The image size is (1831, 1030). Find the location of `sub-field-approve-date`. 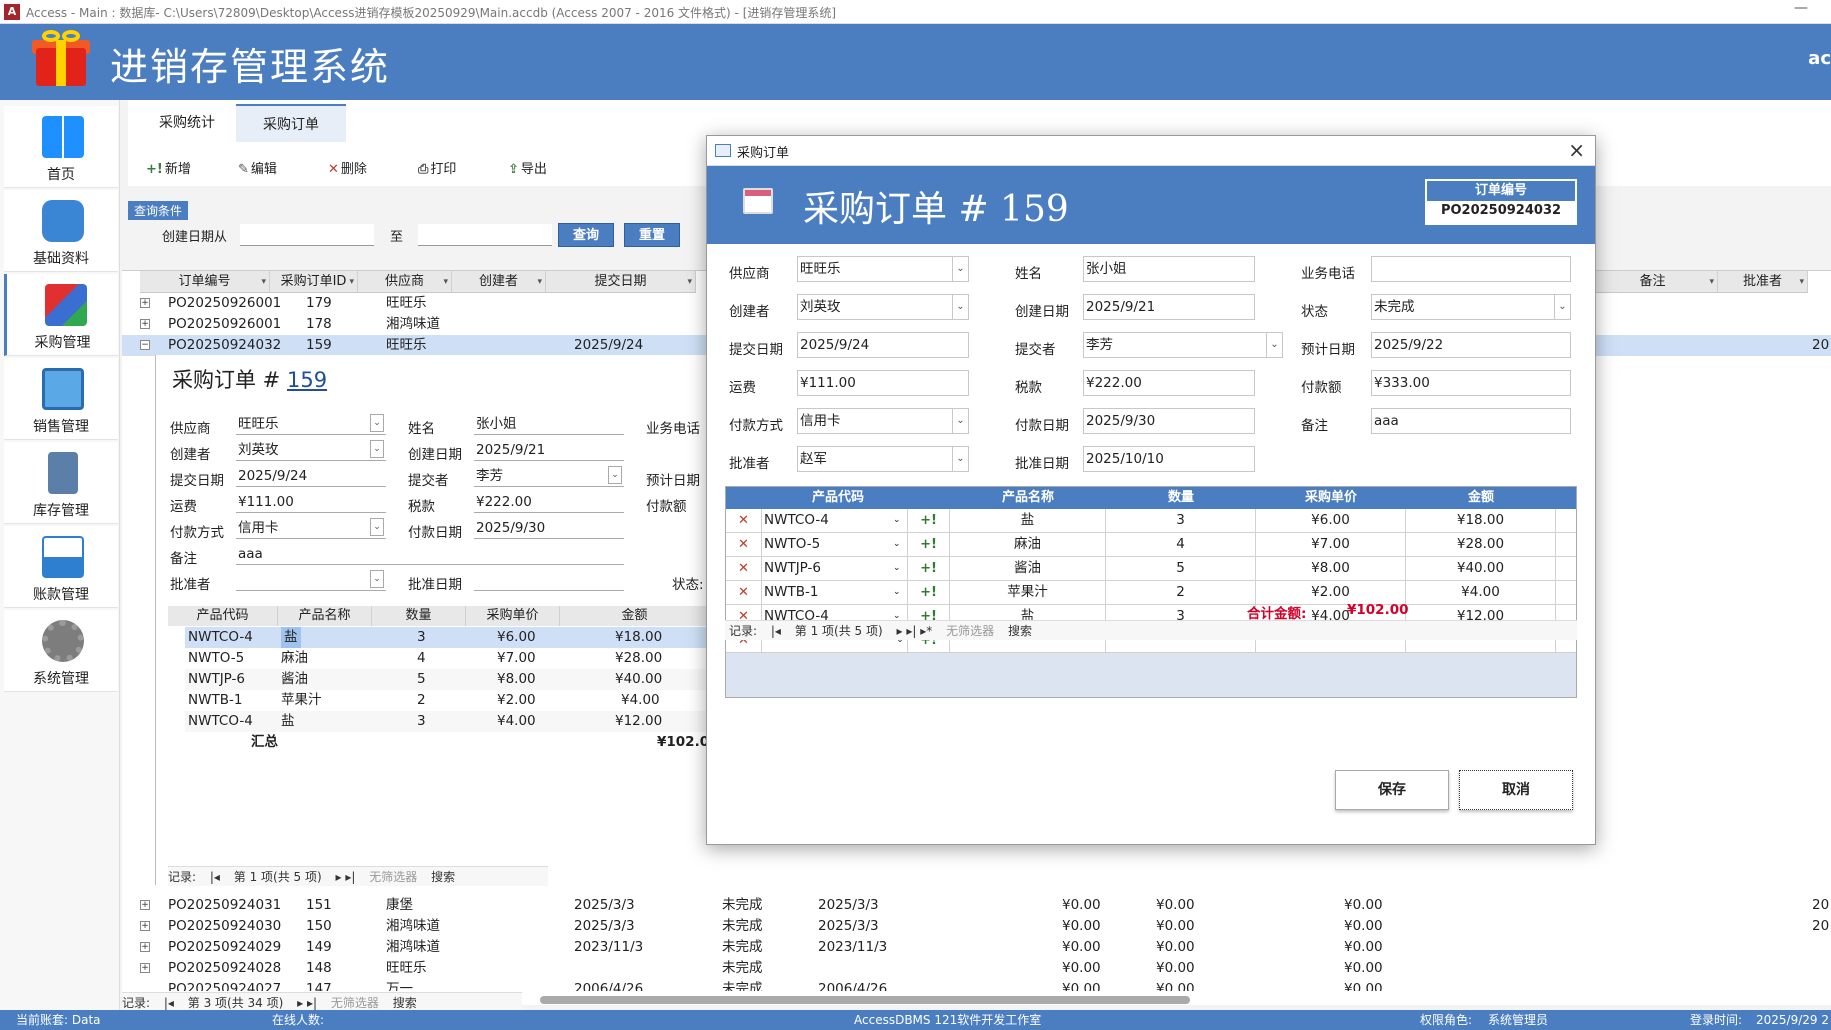

sub-field-approve-date is located at coordinates (549, 580).